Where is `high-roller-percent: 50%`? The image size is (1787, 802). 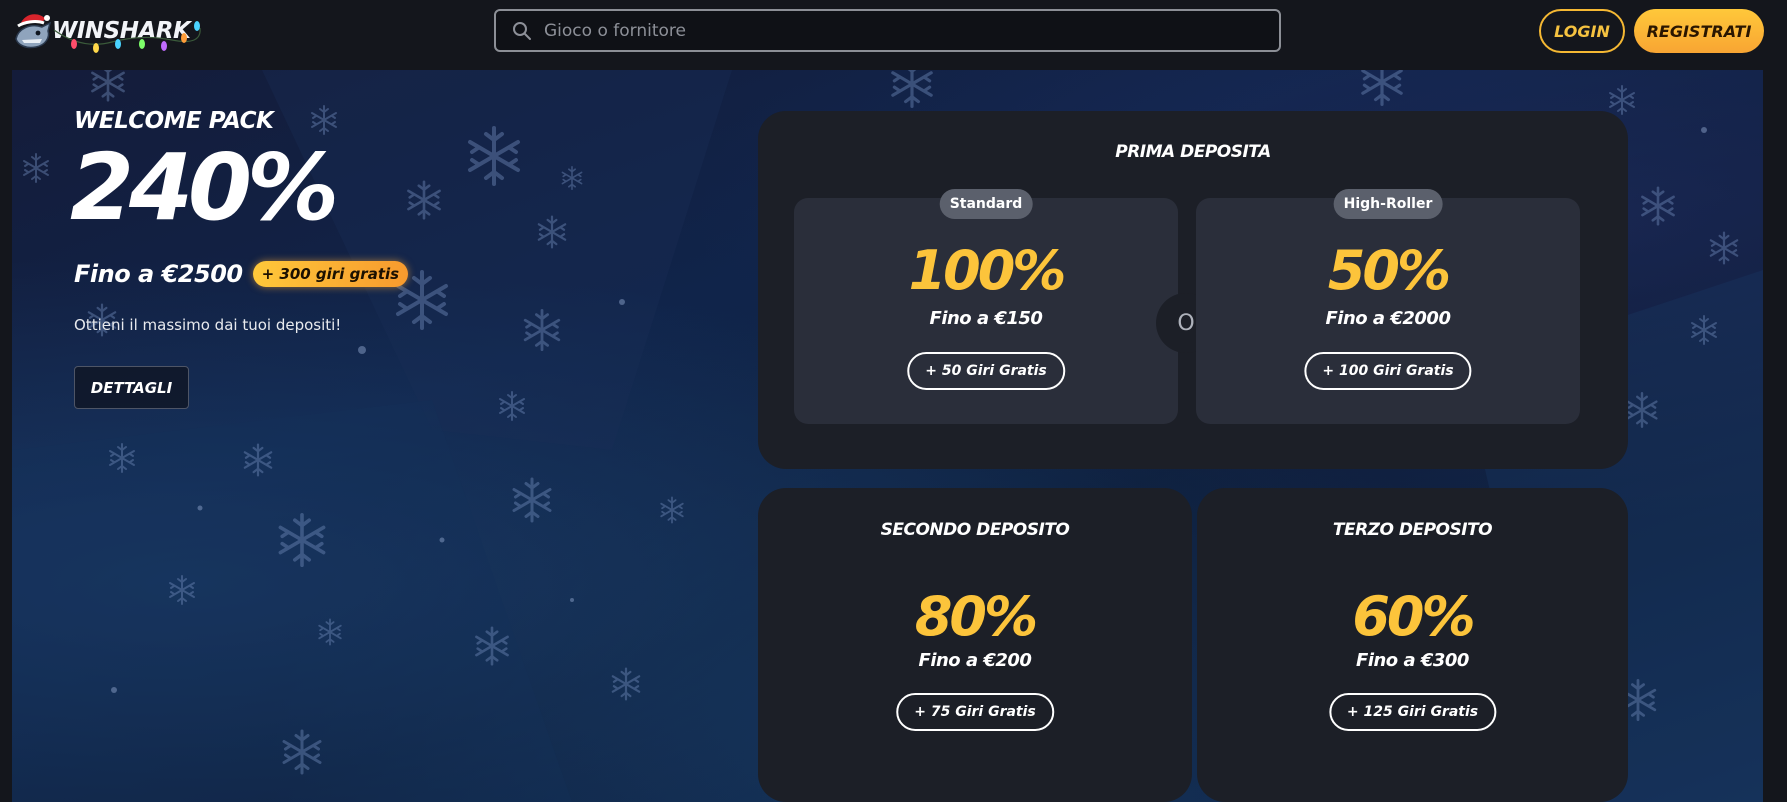
high-roller-percent: 50% is located at coordinates (1389, 270).